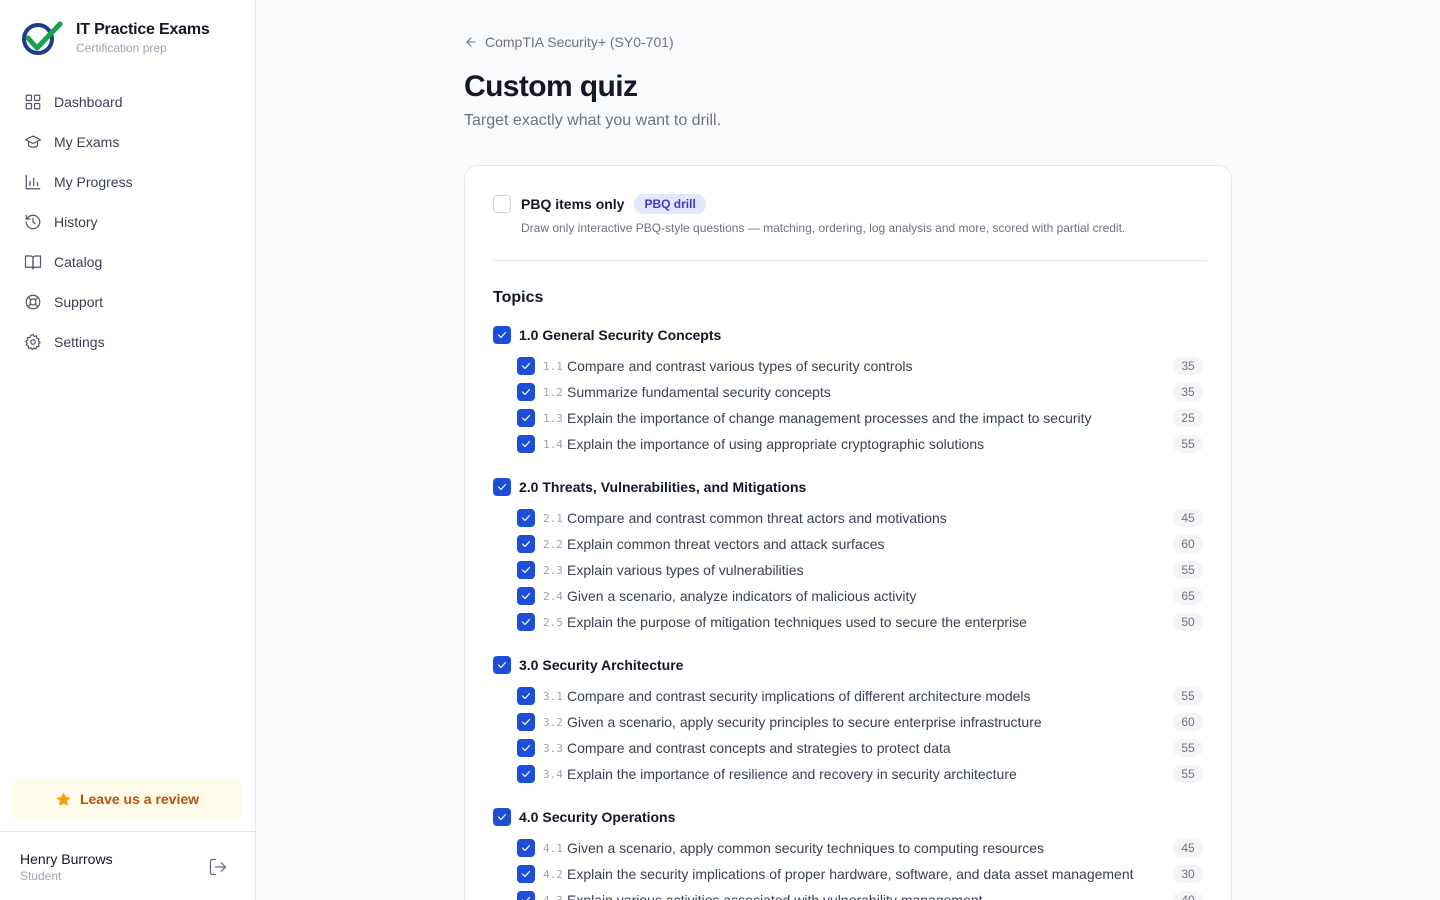  I want to click on divider, so click(850, 260).